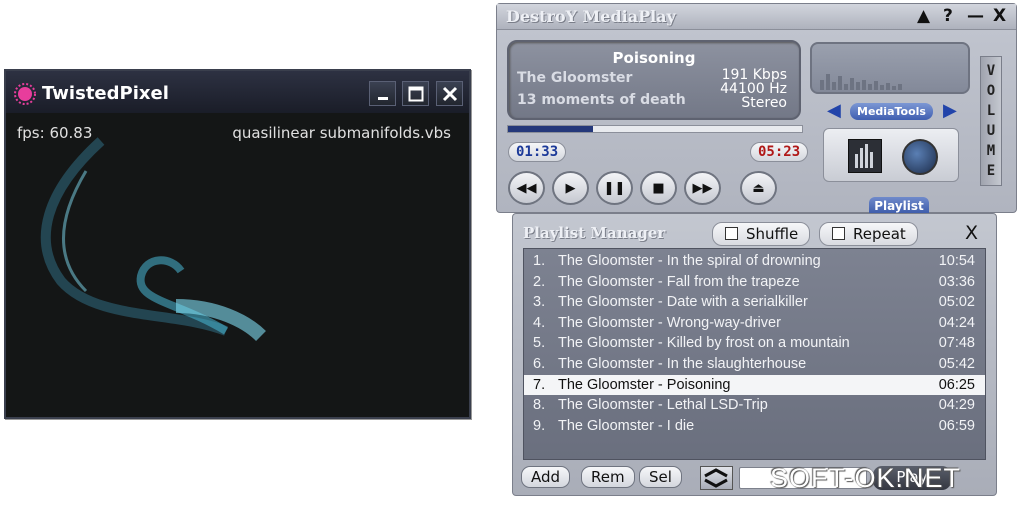  I want to click on track-number: 6., so click(539, 363).